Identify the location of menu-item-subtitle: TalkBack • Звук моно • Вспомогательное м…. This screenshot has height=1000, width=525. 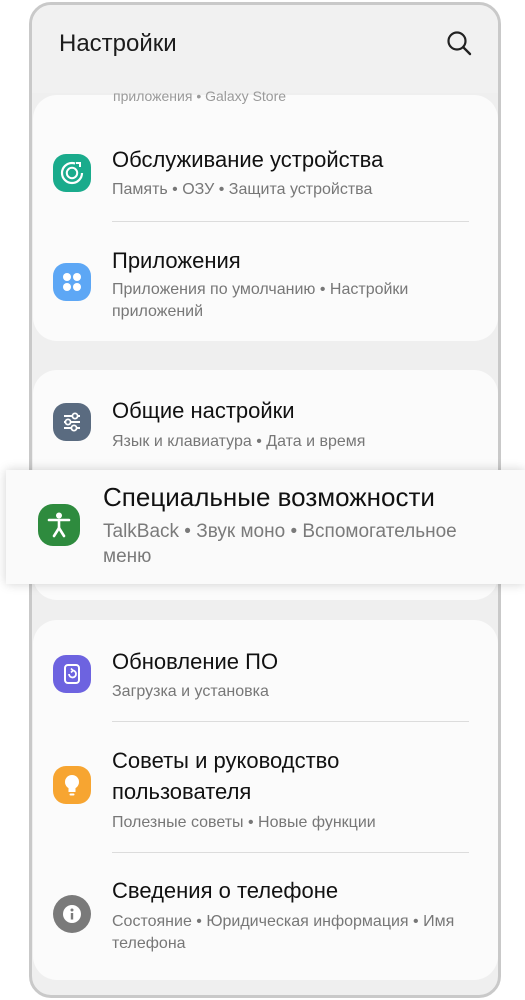
(280, 544).